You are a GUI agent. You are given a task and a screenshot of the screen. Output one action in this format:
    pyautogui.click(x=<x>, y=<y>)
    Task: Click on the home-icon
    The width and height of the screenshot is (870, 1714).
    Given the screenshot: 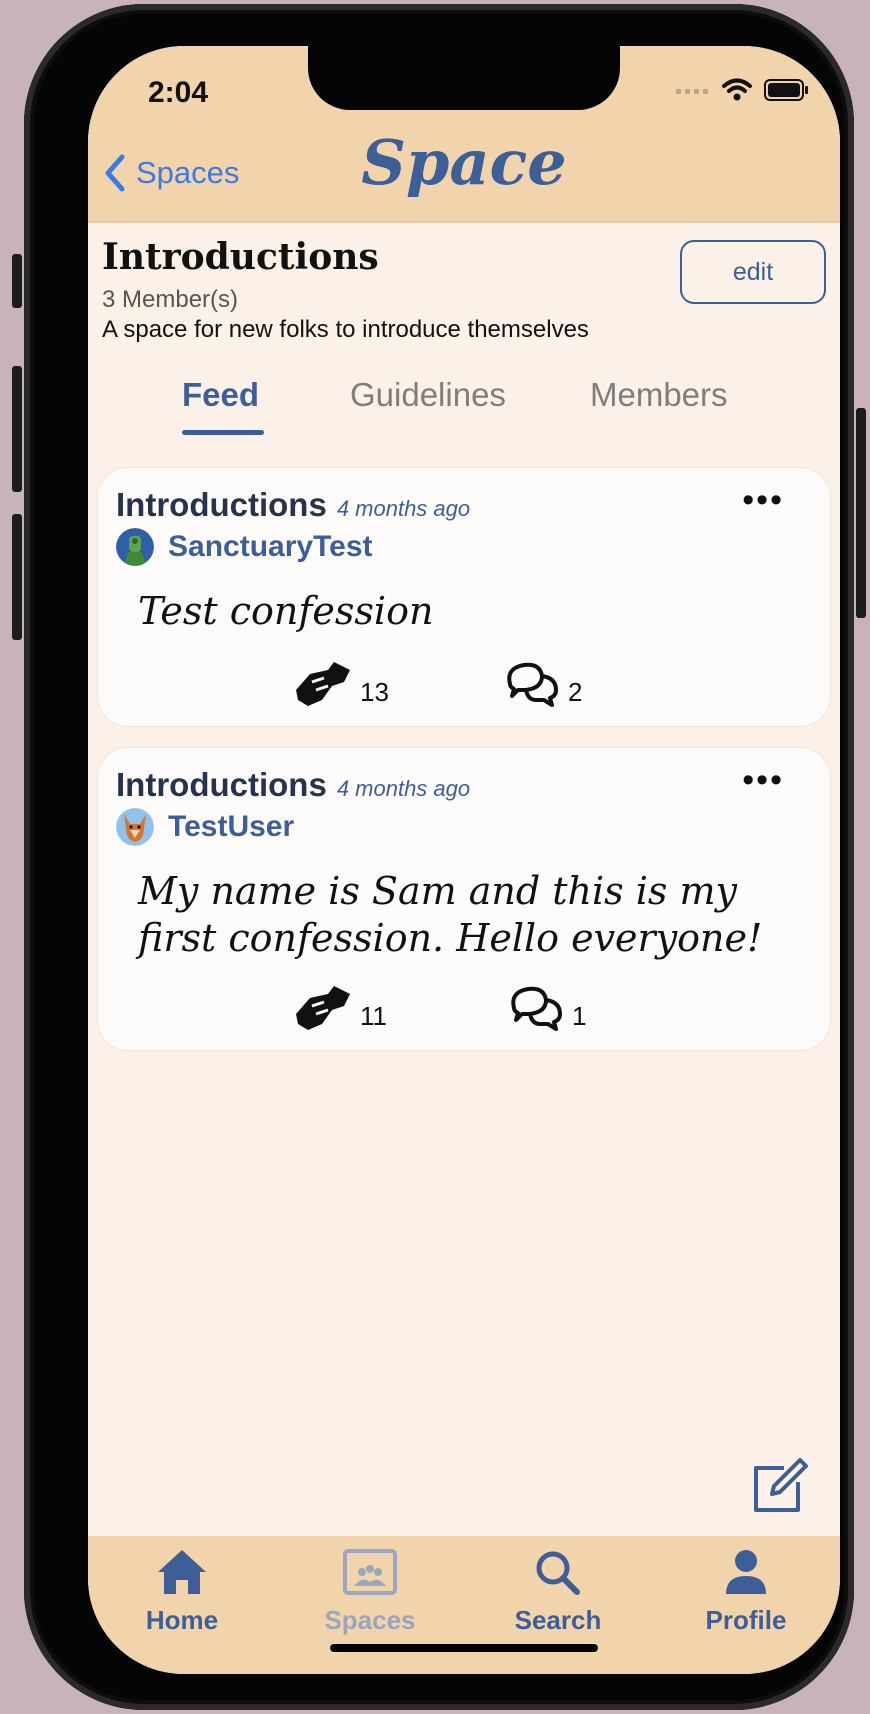 What is the action you would take?
    pyautogui.click(x=182, y=1572)
    